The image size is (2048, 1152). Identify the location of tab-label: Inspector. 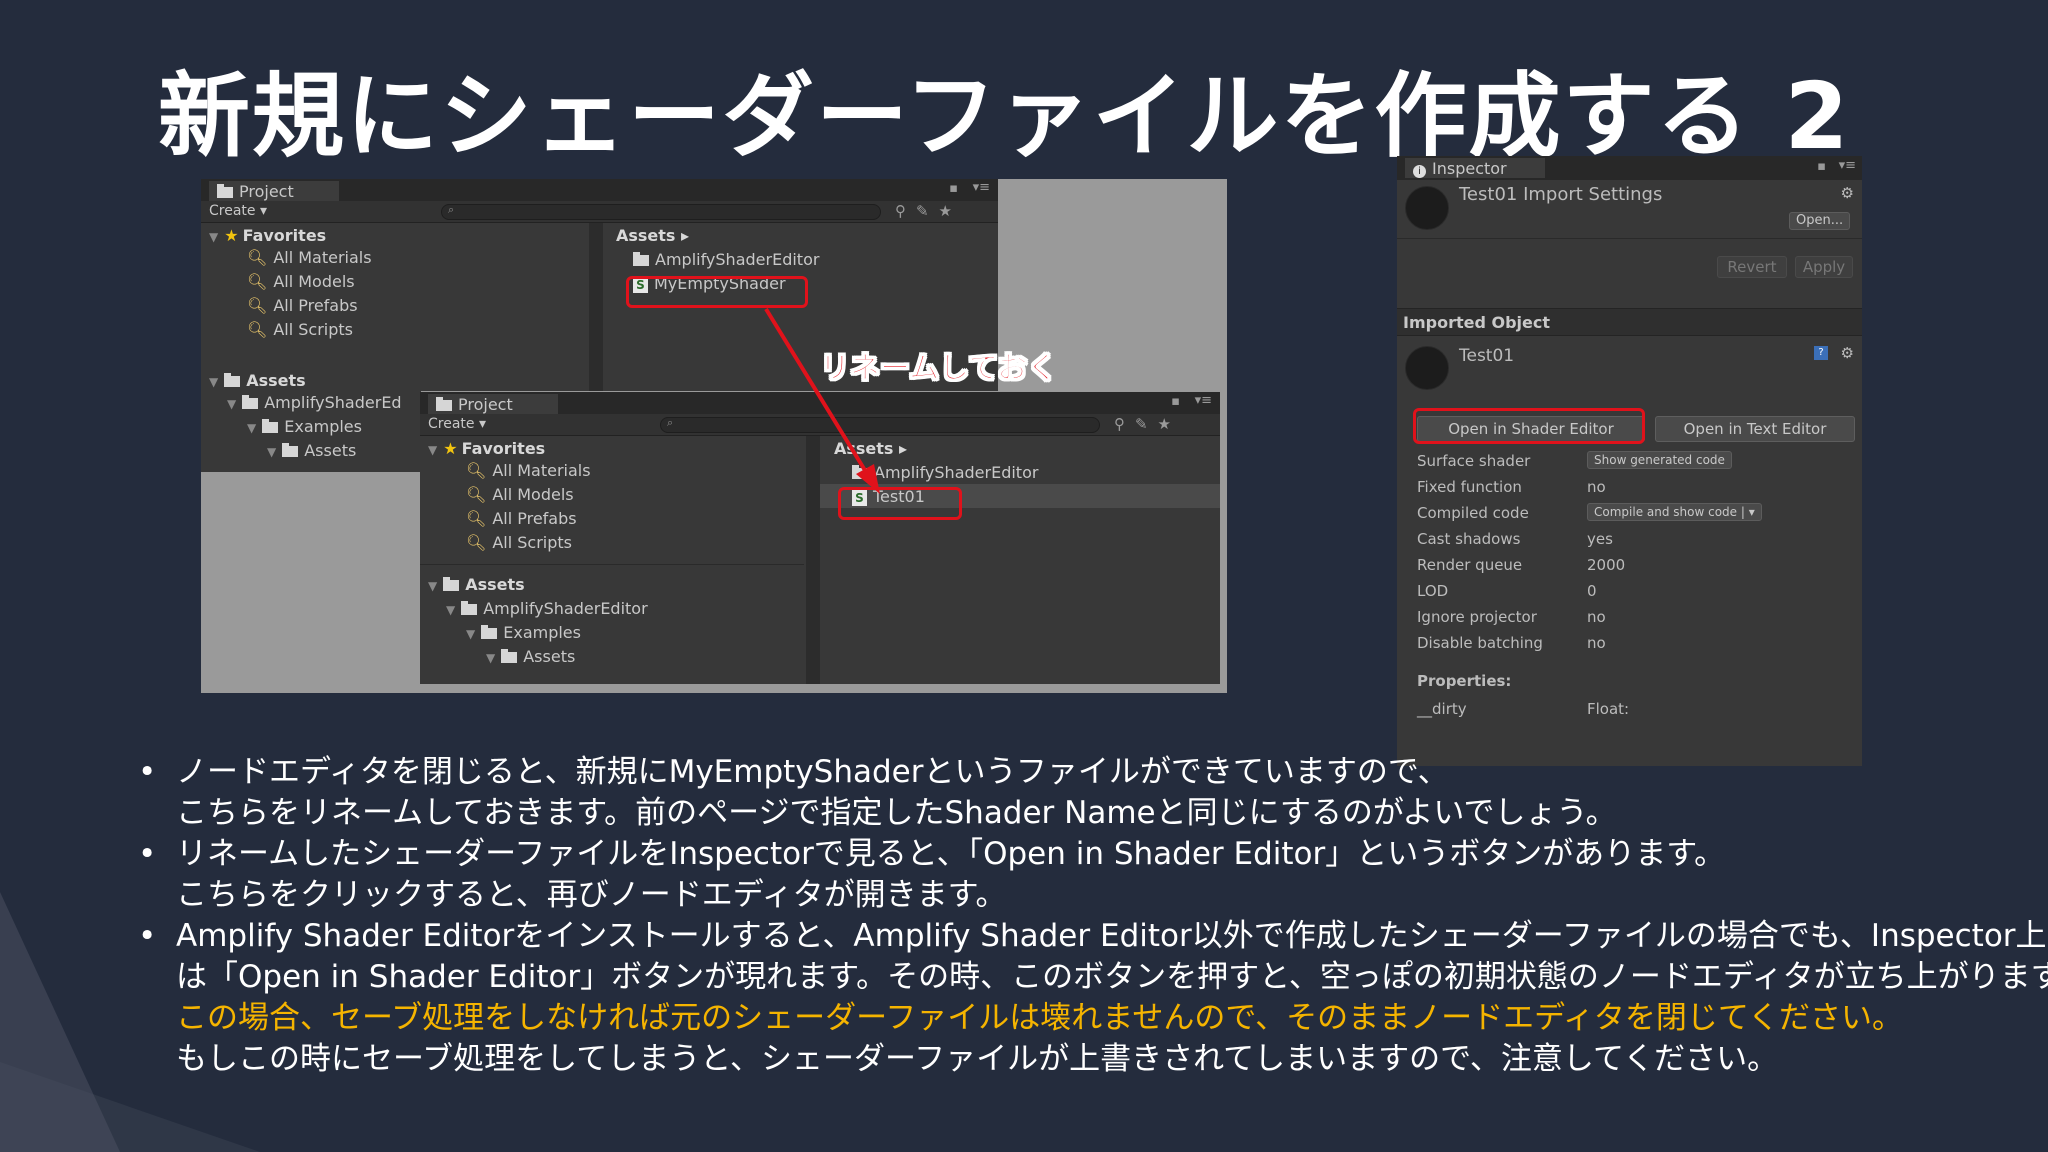
(1469, 168).